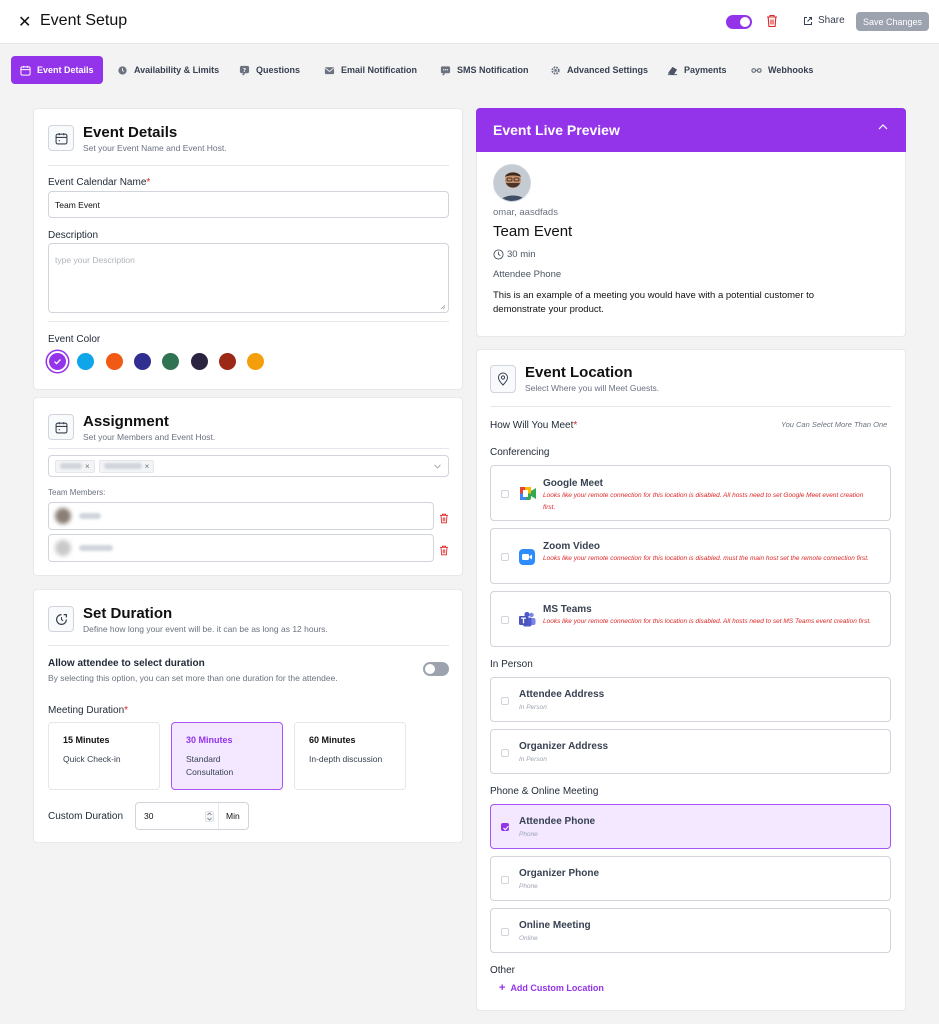  I want to click on tab-sms-notification: SMS Notification, so click(484, 70).